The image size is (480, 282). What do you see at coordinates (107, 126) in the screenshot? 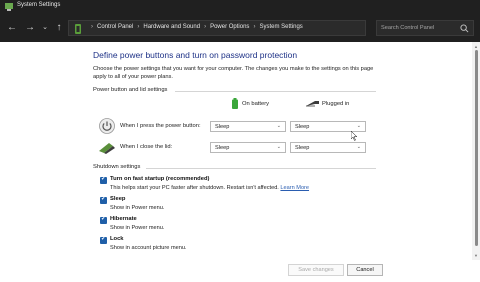
I see `power-button-icon` at bounding box center [107, 126].